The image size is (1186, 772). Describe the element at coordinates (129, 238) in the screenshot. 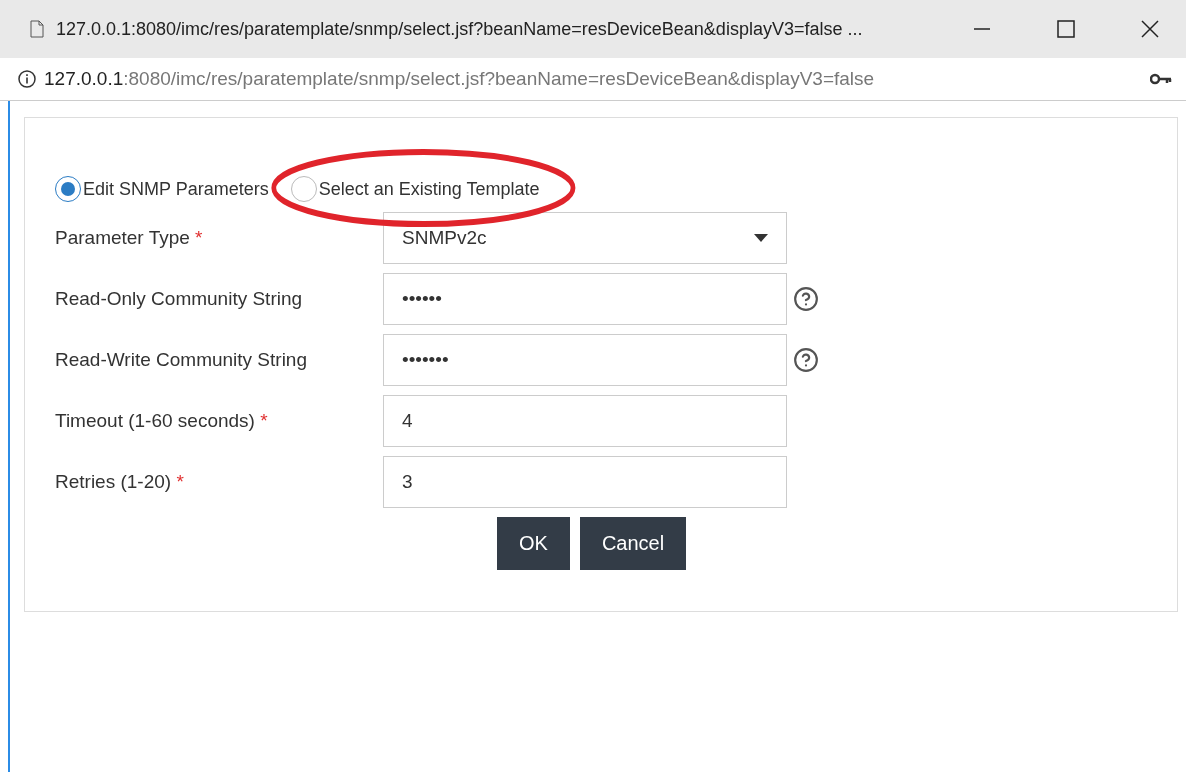

I see `field-label: Parameter Type *` at that location.